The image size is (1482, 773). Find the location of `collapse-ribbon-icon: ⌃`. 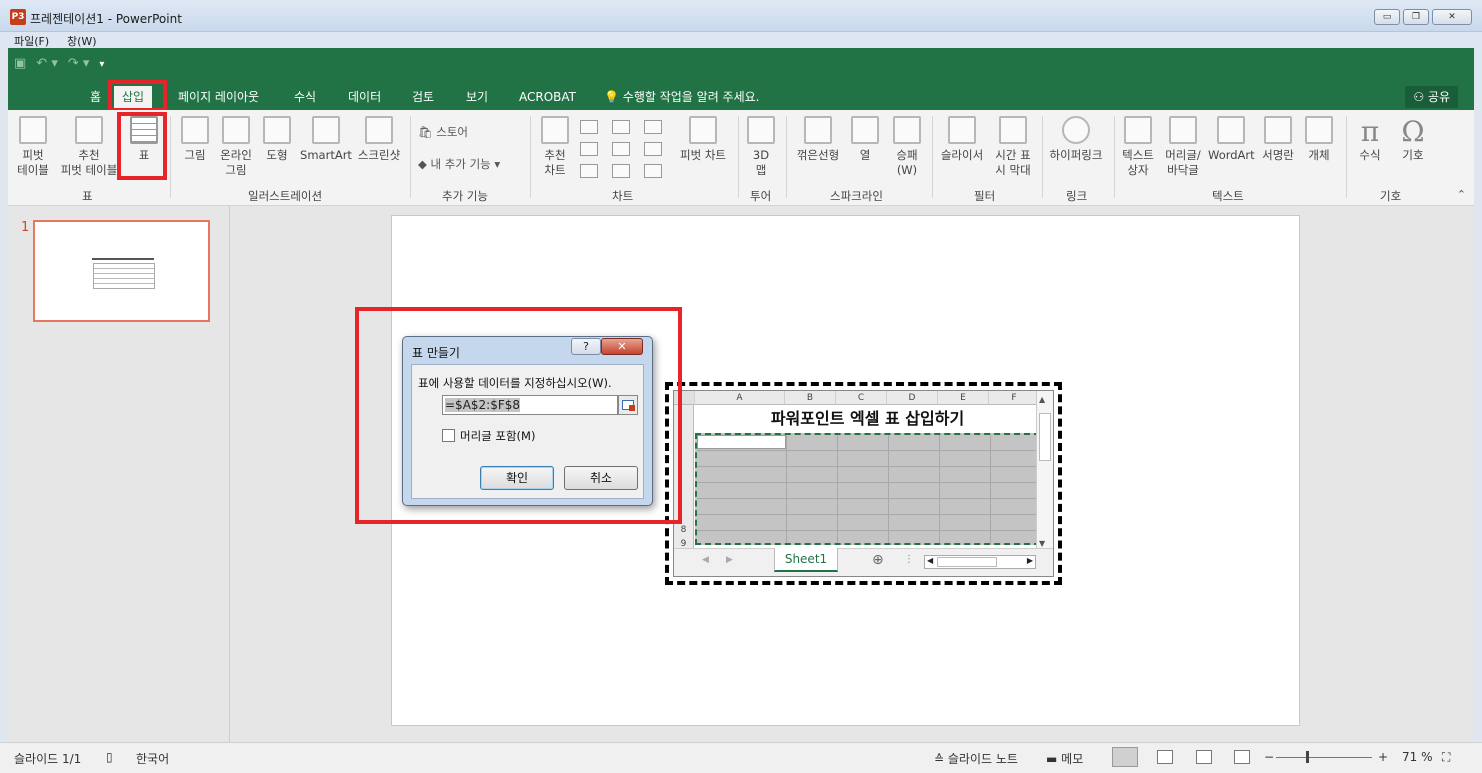

collapse-ribbon-icon: ⌃ is located at coordinates (1461, 194).